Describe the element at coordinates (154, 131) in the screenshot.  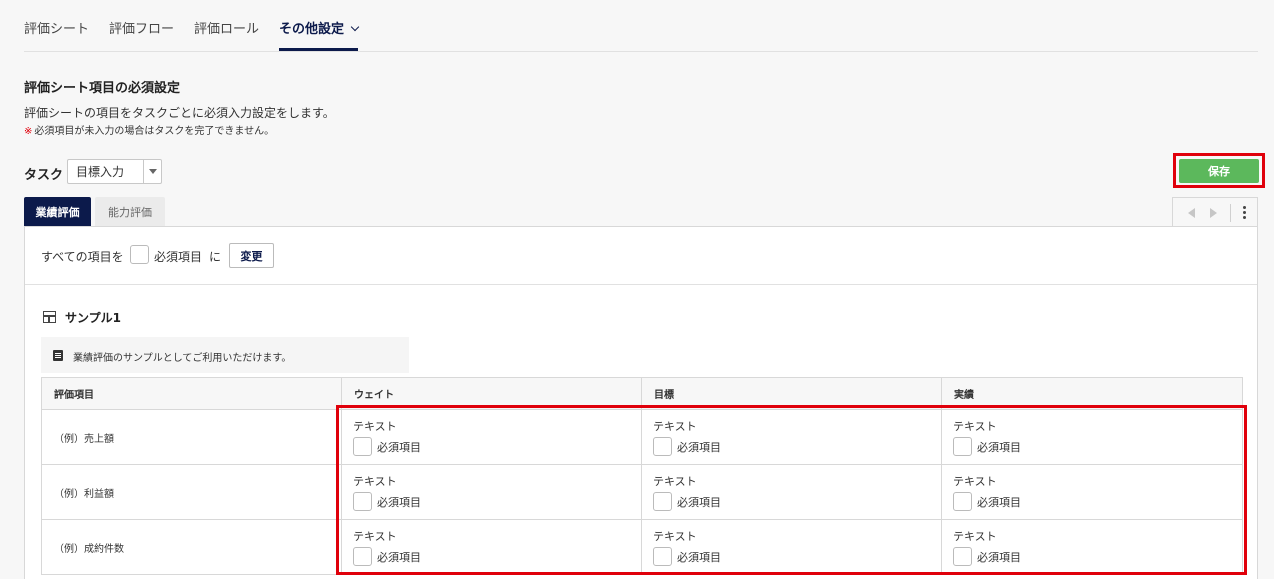
I see `note-text: 必須項目が未入力の場合はタスクを完了できません。` at that location.